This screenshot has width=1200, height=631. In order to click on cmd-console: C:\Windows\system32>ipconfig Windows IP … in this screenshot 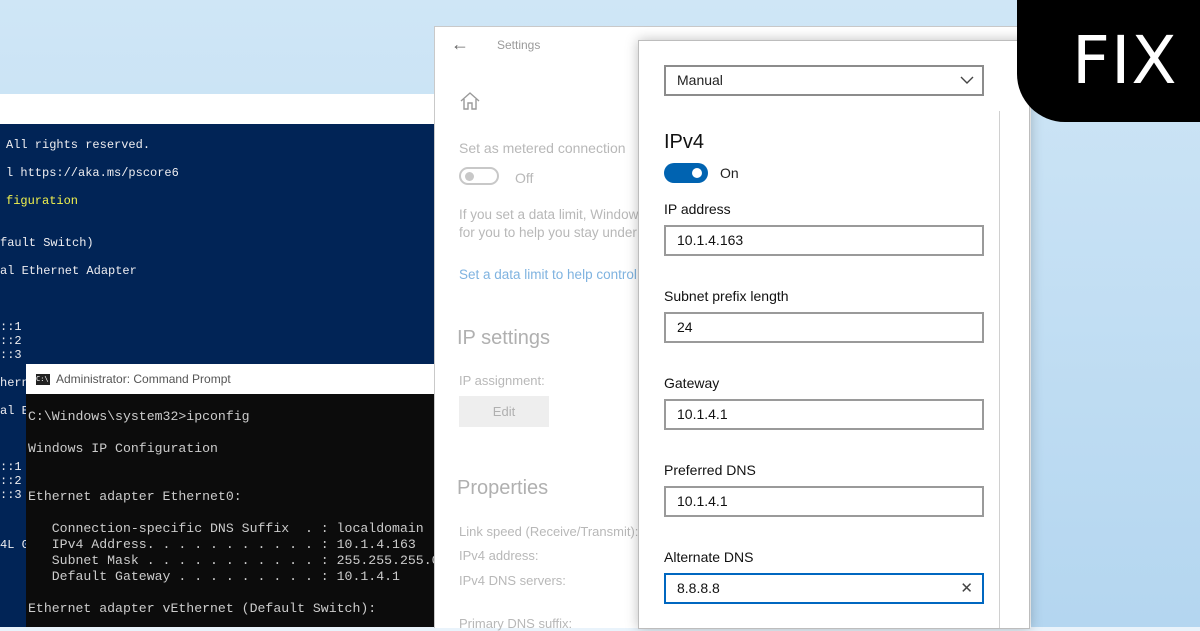, I will do `click(233, 510)`.